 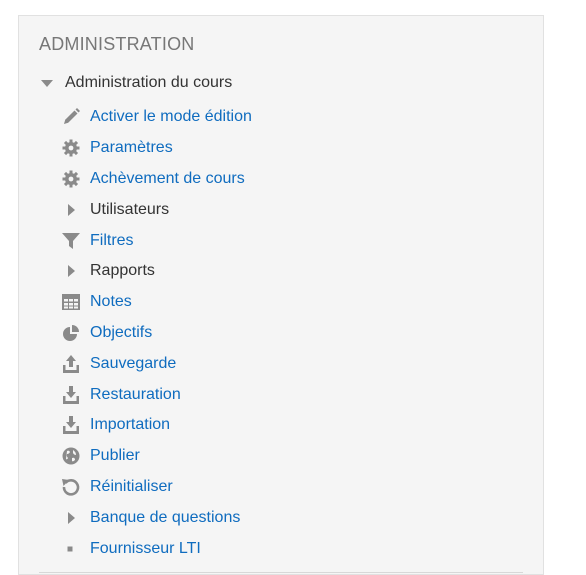 I want to click on menu-item-label: Achèvement de cours, so click(x=167, y=179).